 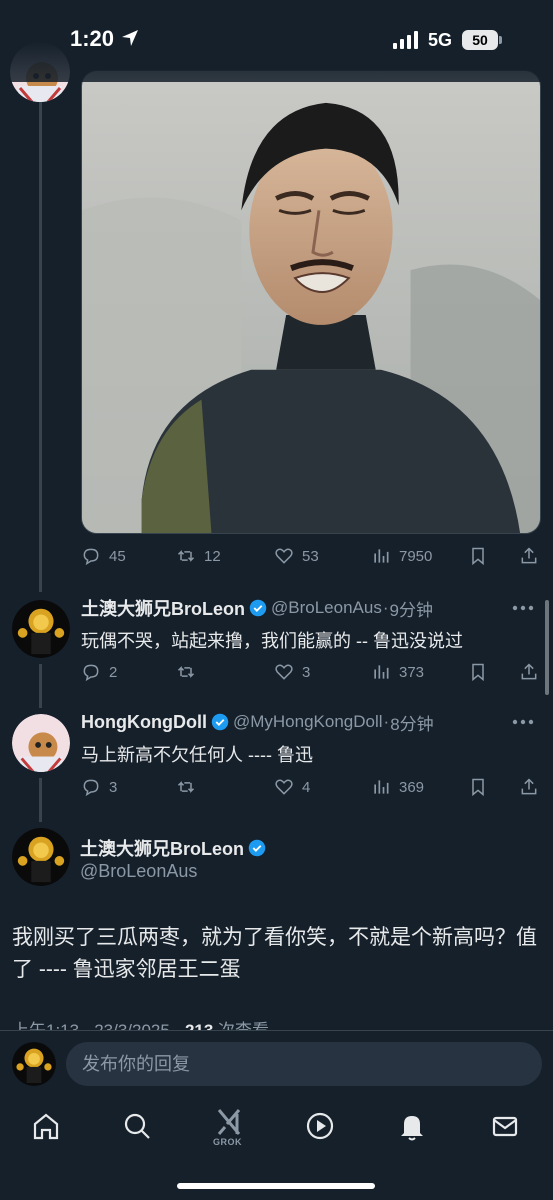 What do you see at coordinates (92, 38) in the screenshot?
I see `status-time: 1:20` at bounding box center [92, 38].